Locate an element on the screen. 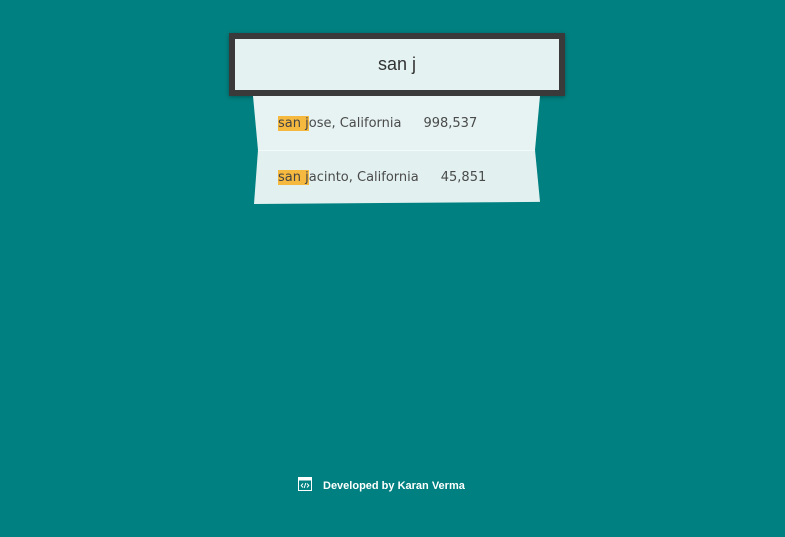 The height and width of the screenshot is (537, 785). city-name-rest: acinto, California is located at coordinates (363, 177).